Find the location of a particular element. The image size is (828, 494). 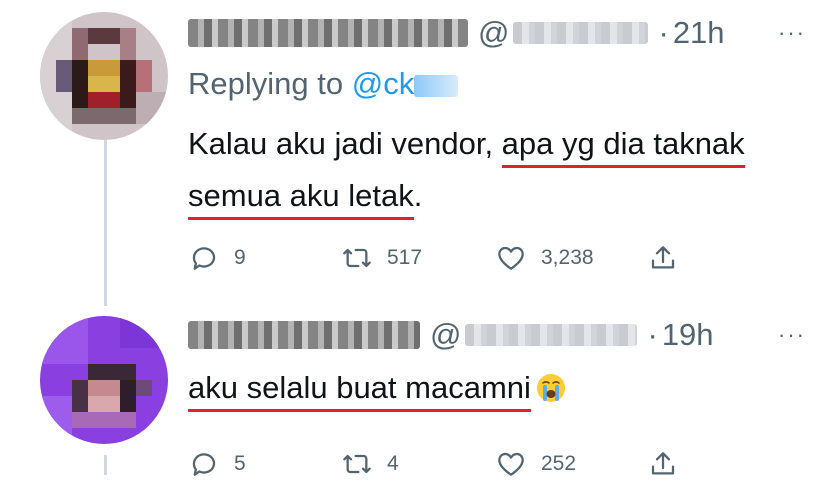

tweet-text-part: Kalau aku jadi vendor, is located at coordinates (345, 143).